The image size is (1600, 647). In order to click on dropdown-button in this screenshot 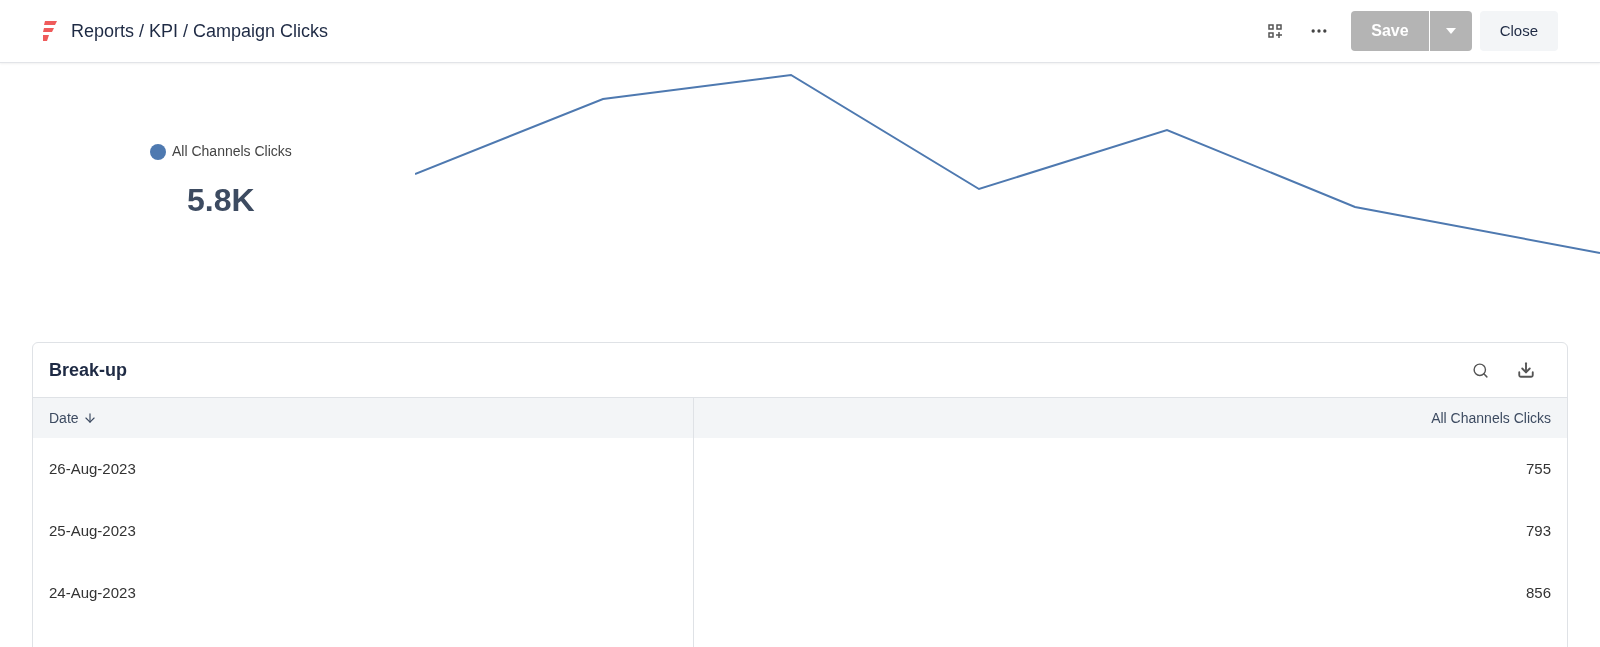, I will do `click(1450, 31)`.